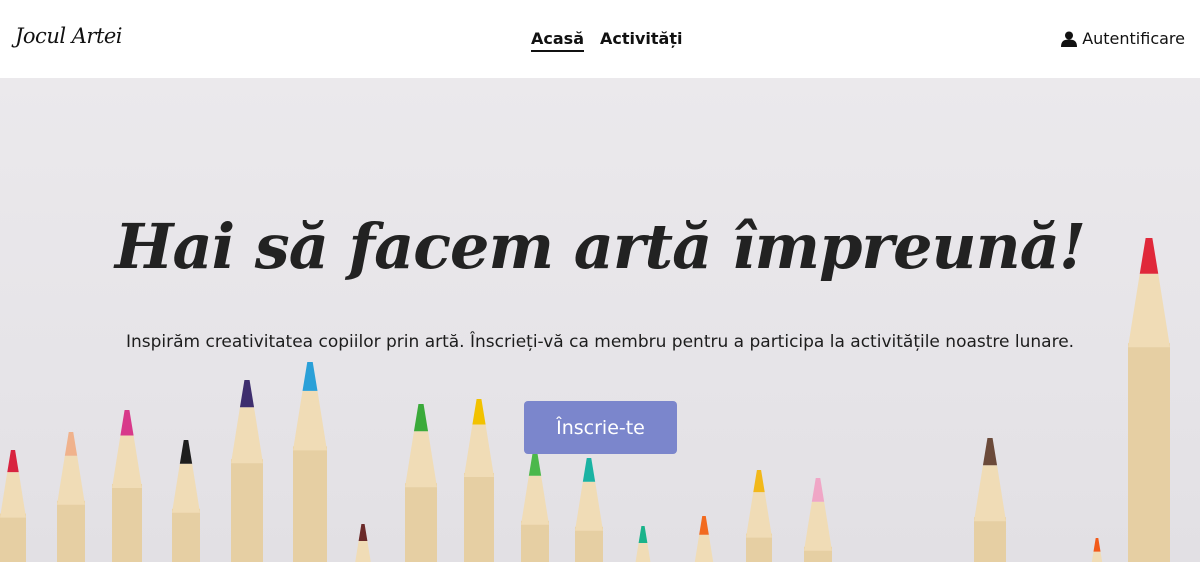 The width and height of the screenshot is (1200, 562). I want to click on user-icon, so click(1069, 39).